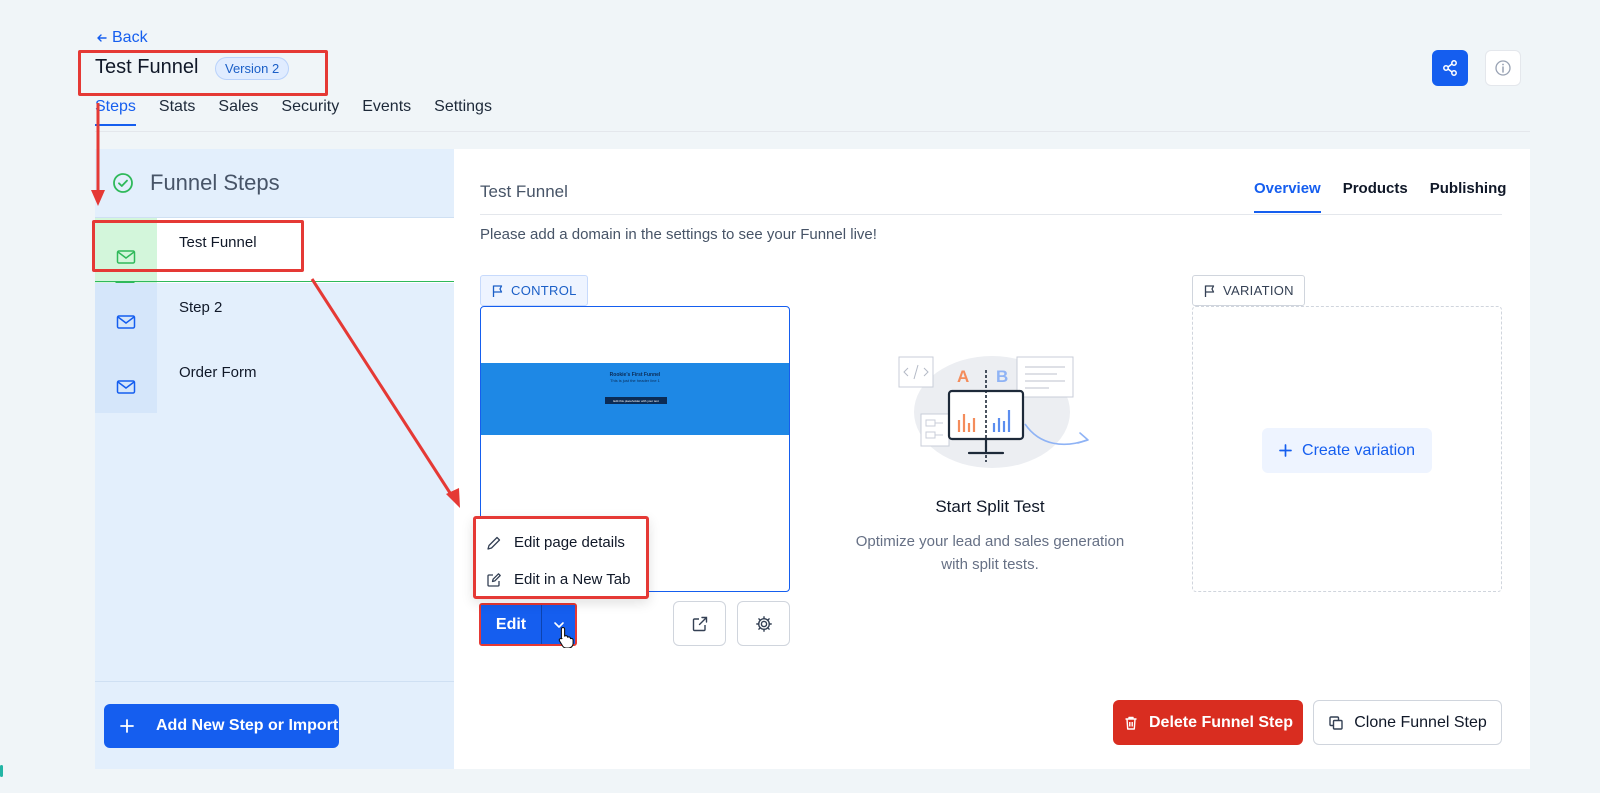 The width and height of the screenshot is (1600, 793). What do you see at coordinates (1258, 290) in the screenshot?
I see `variation-badge-label: VARIATION` at bounding box center [1258, 290].